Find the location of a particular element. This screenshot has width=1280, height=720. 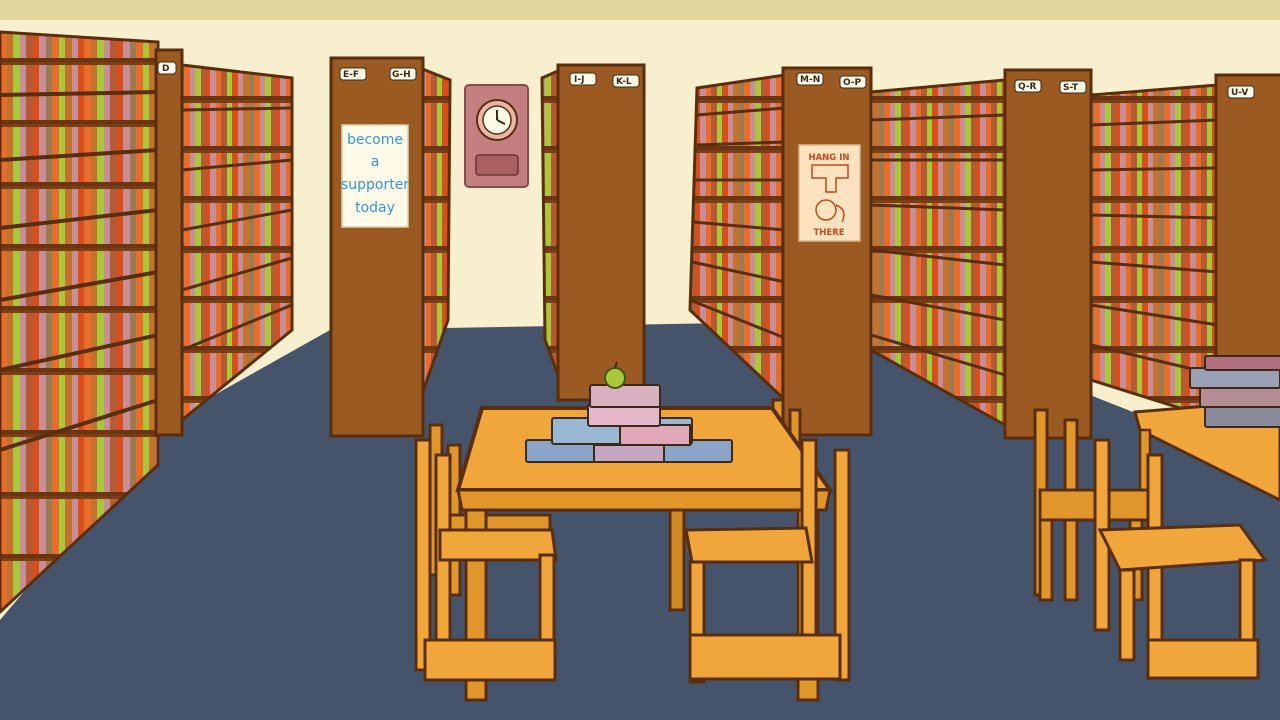

shelf-label-qr: Q-R is located at coordinates (1027, 87).